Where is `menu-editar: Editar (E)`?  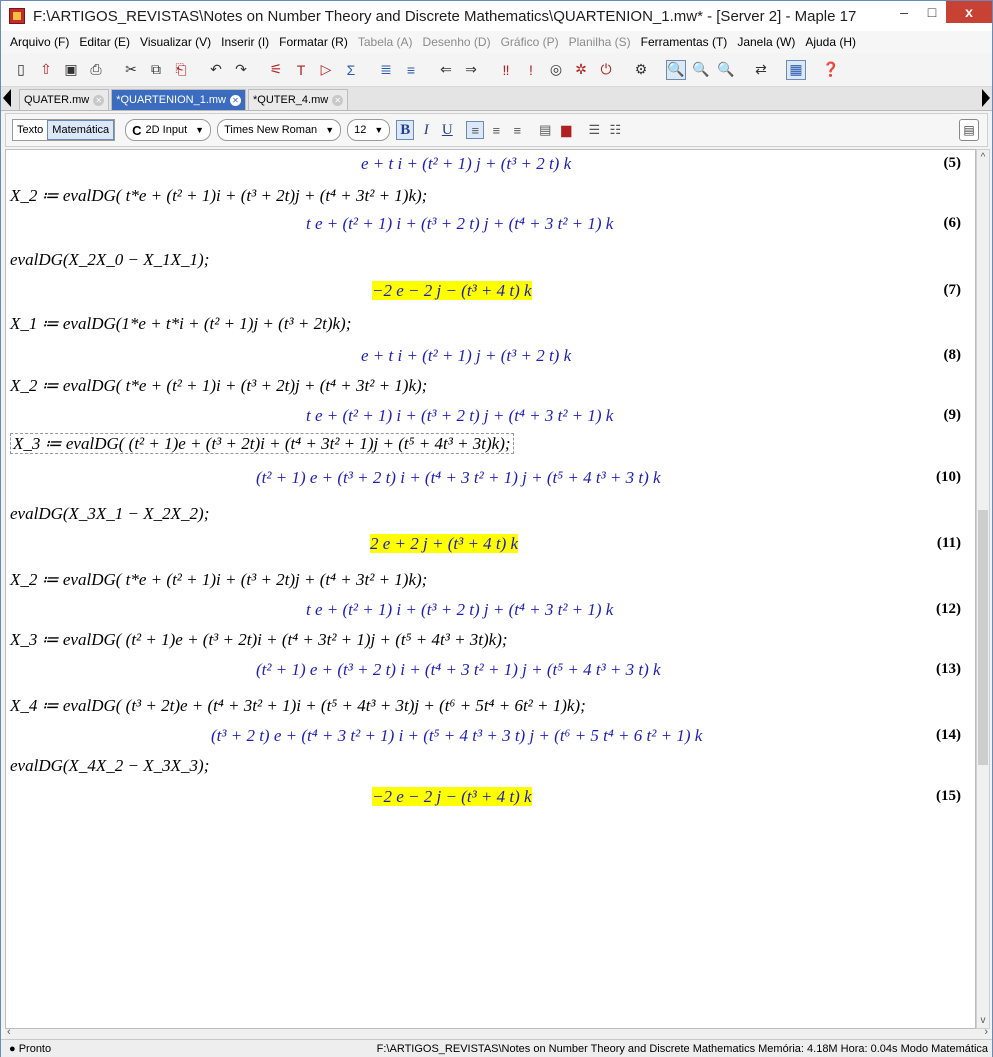
menu-editar: Editar (E) is located at coordinates (104, 42).